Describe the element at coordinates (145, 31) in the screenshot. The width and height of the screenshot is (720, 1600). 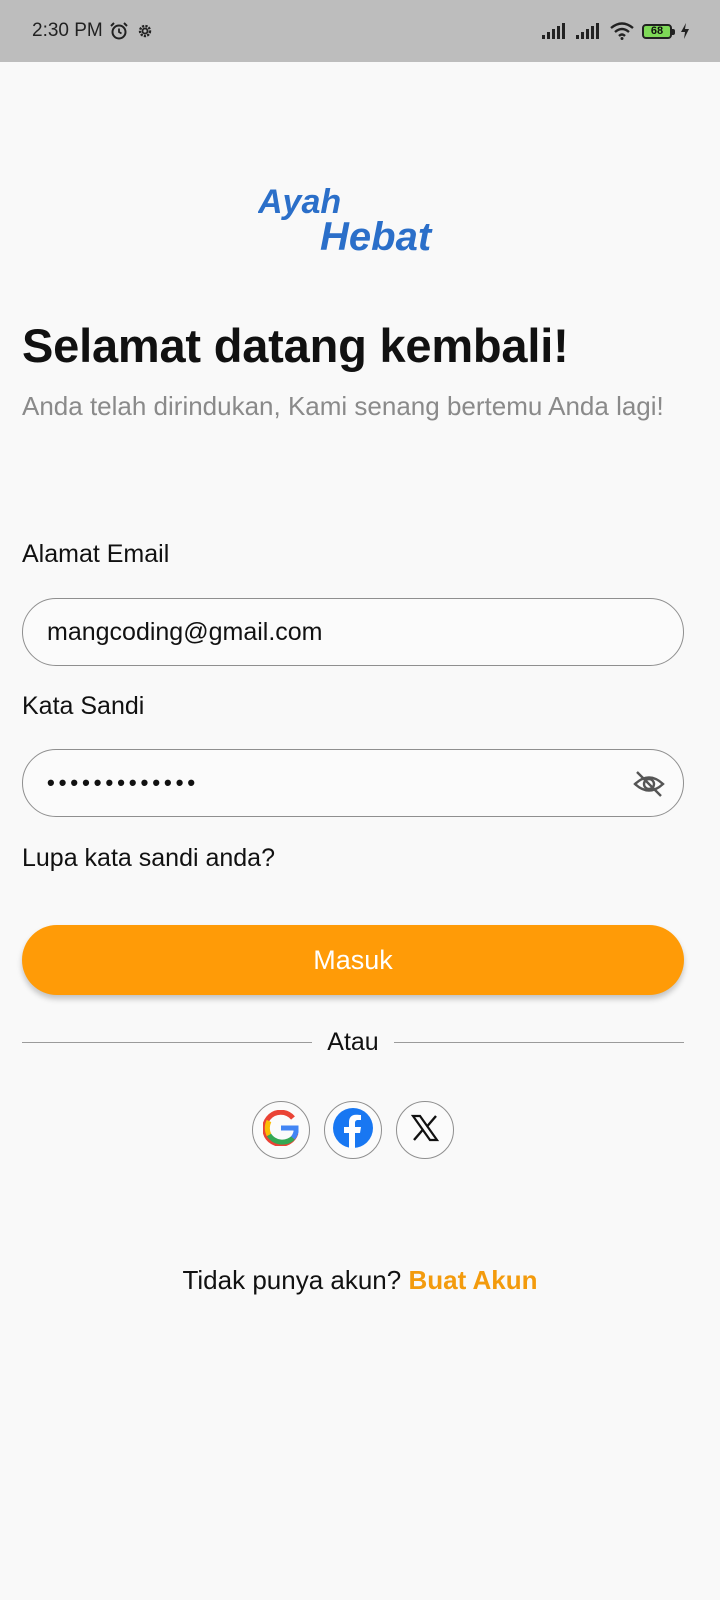
I see `gear-icon` at that location.